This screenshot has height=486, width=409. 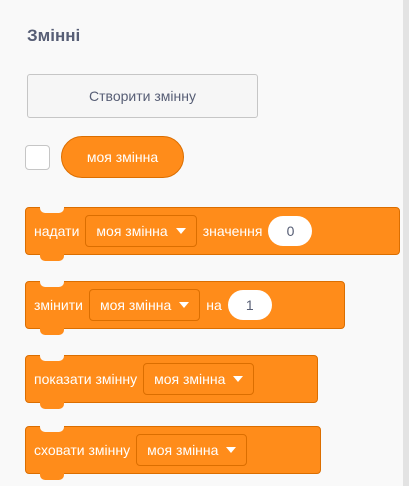 I want to click on show-block-label: показати змінну, so click(x=86, y=379).